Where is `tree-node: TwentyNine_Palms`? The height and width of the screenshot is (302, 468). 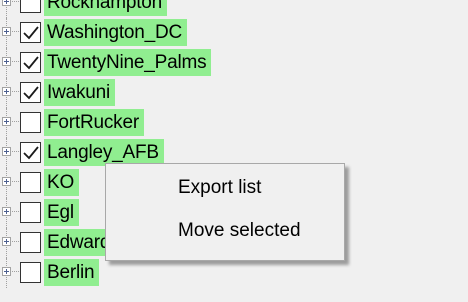
tree-node: TwentyNine_Palms is located at coordinates (234, 63).